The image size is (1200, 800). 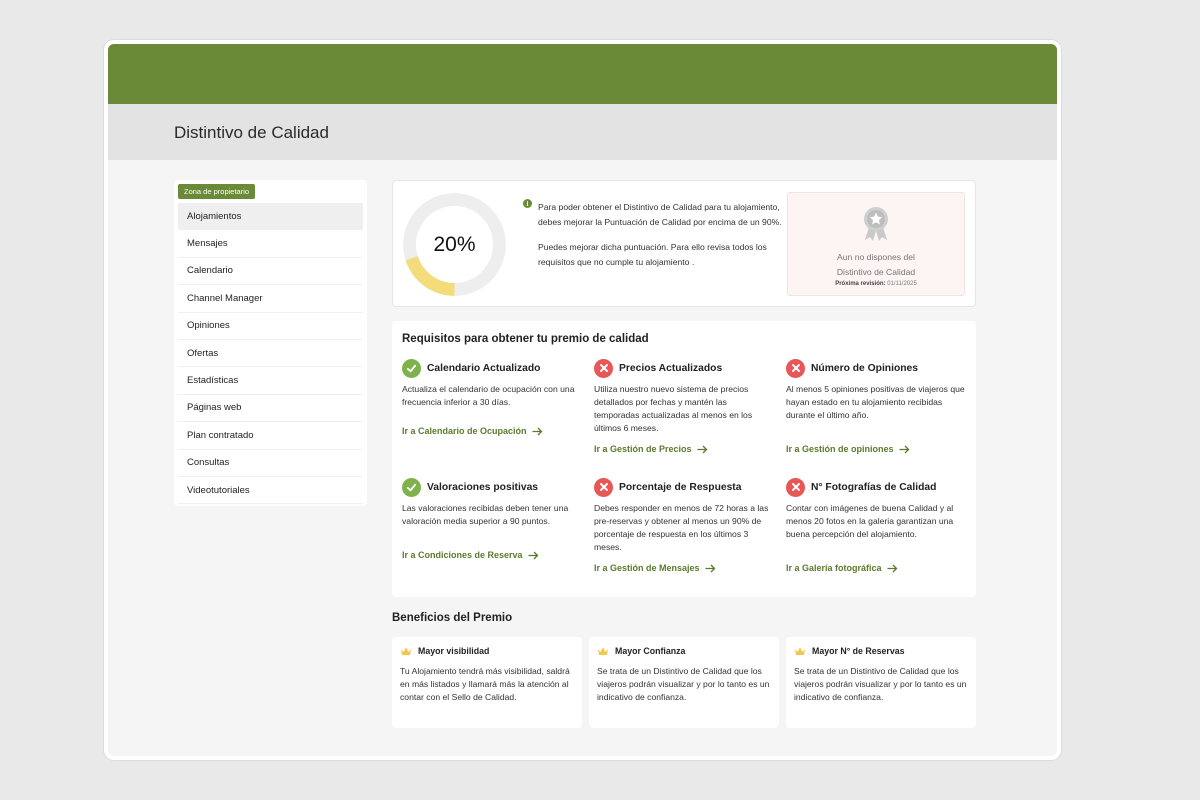 I want to click on requirement-name: Valoraciones positivas, so click(x=483, y=487).